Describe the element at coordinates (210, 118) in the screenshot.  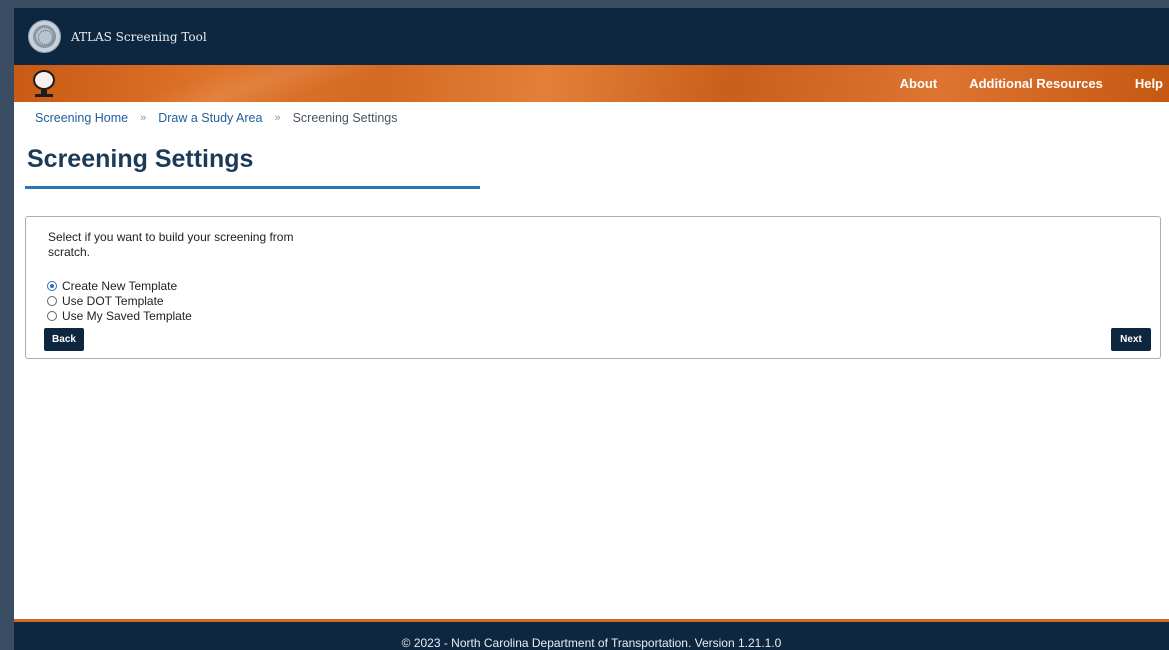
I see `breadcrumb-draw-study-area: Draw a Study Area` at that location.